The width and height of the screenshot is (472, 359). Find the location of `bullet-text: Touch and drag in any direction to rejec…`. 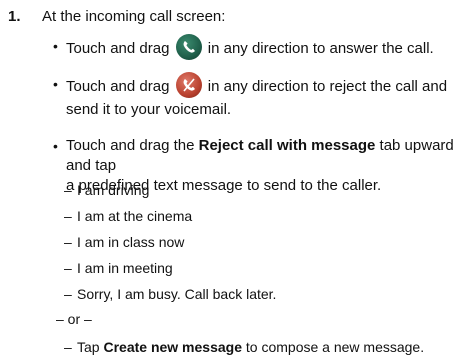

bullet-text: Touch and drag in any direction to rejec… is located at coordinates (268, 96).